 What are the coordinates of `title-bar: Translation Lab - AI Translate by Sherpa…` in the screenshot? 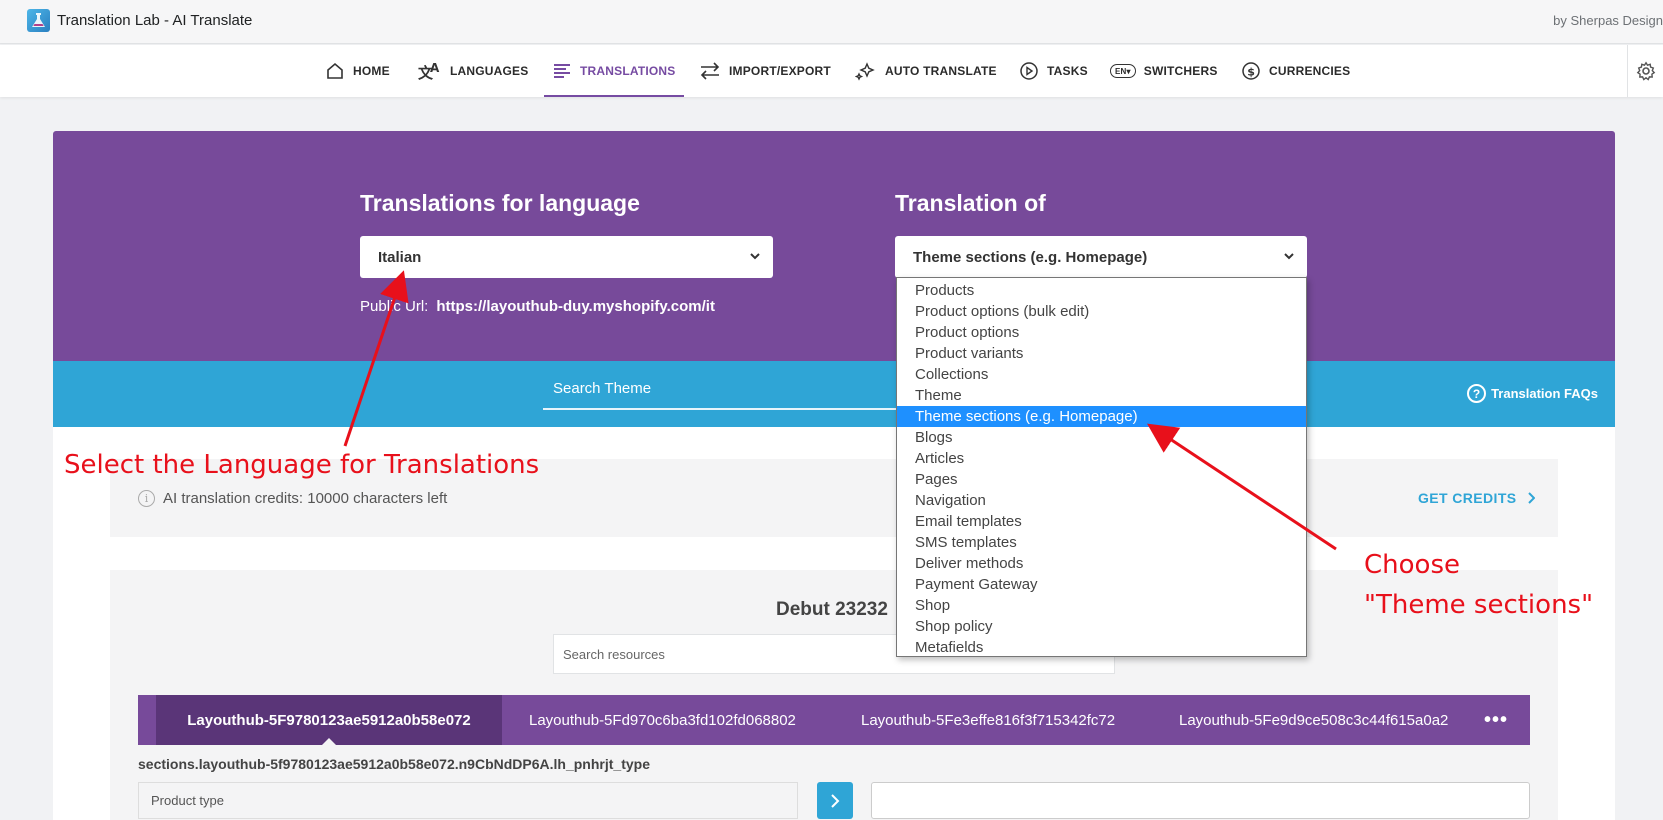 It's located at (831, 22).